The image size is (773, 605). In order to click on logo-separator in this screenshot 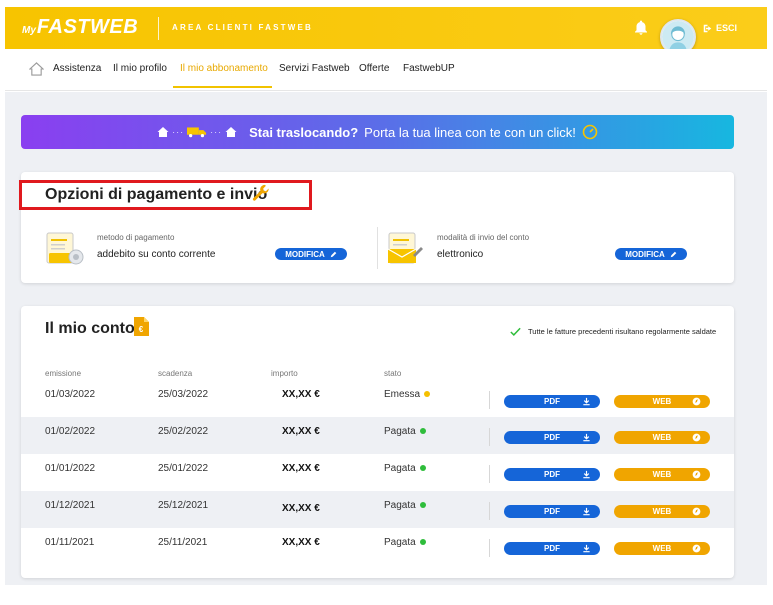, I will do `click(158, 28)`.